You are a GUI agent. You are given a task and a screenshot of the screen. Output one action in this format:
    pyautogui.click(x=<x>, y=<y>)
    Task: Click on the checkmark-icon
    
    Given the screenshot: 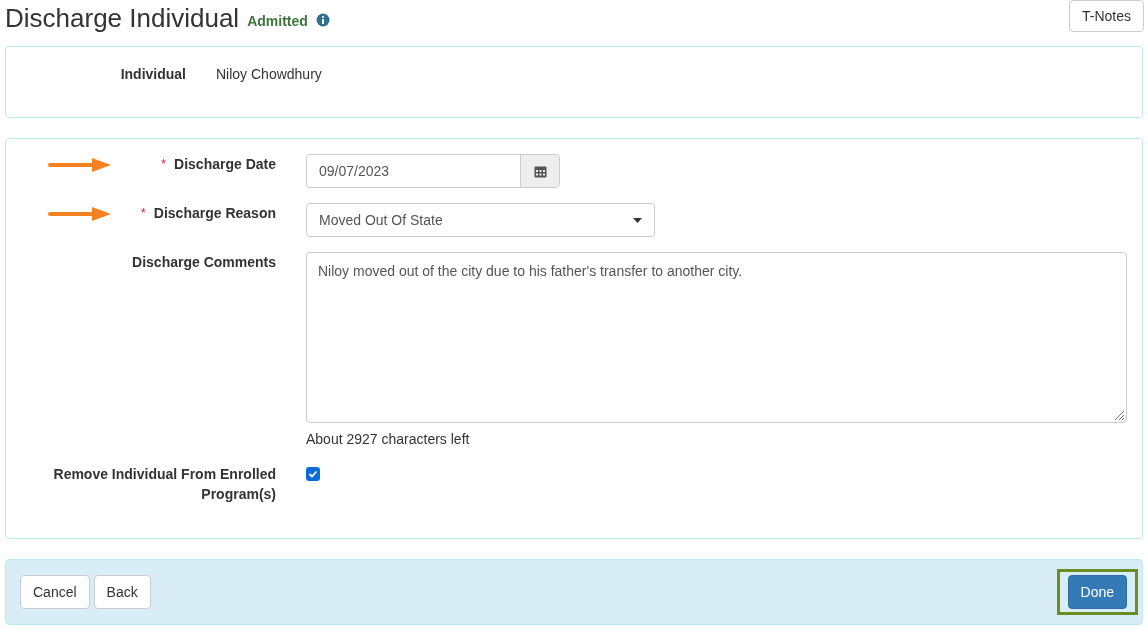 What is the action you would take?
    pyautogui.click(x=313, y=474)
    